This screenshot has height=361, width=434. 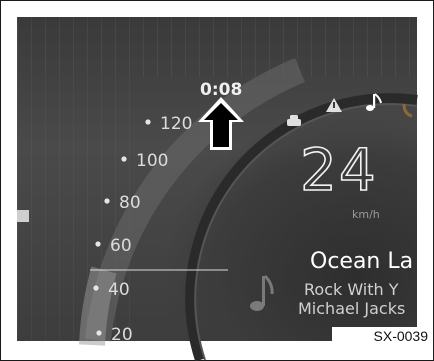 I want to click on media-source: Ocean La, so click(x=362, y=261).